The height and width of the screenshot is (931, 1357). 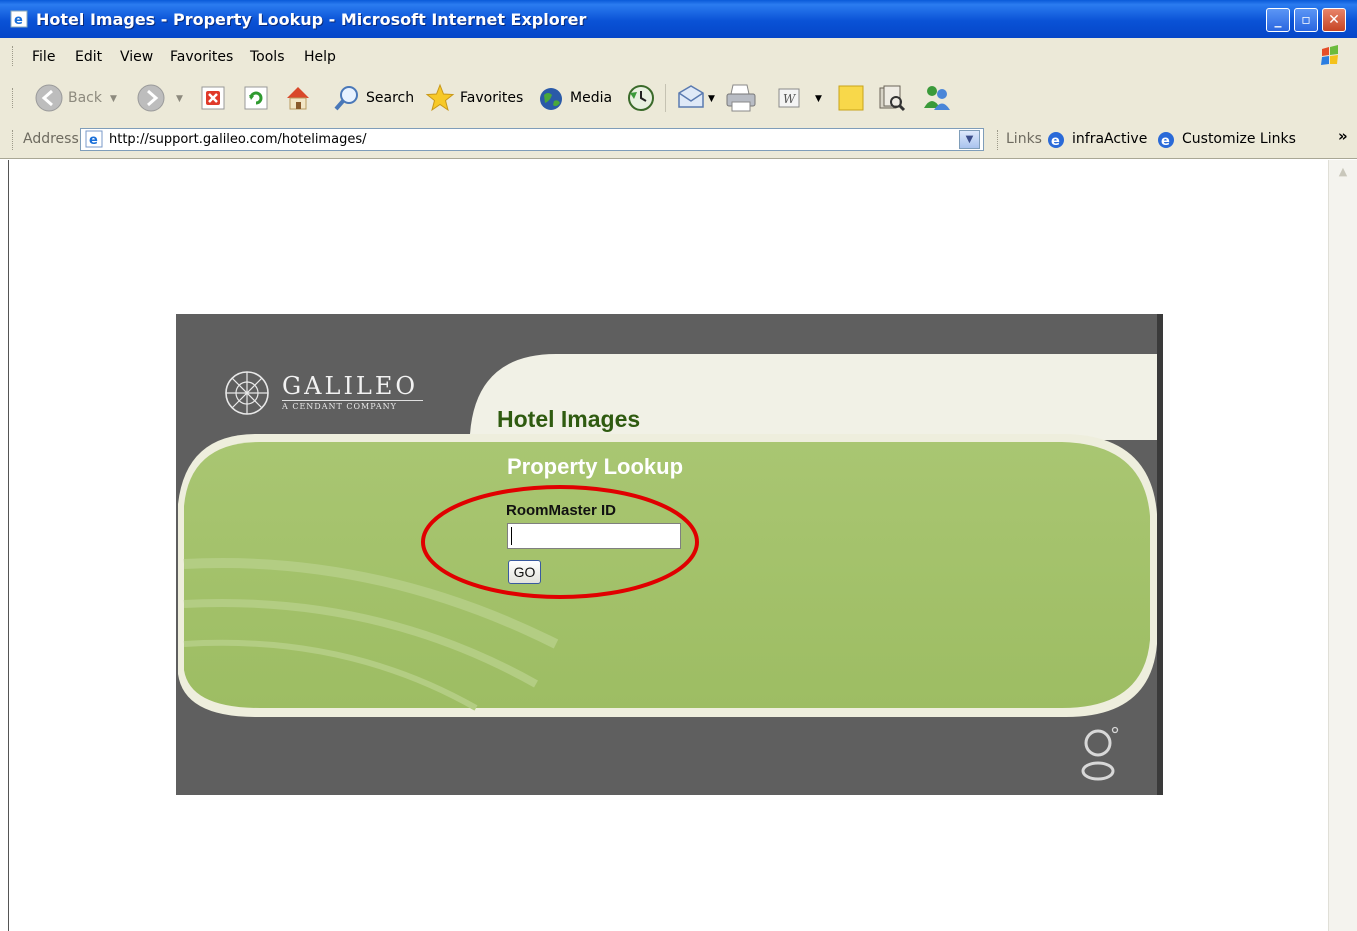 What do you see at coordinates (440, 98) in the screenshot?
I see `favorites-star-icon` at bounding box center [440, 98].